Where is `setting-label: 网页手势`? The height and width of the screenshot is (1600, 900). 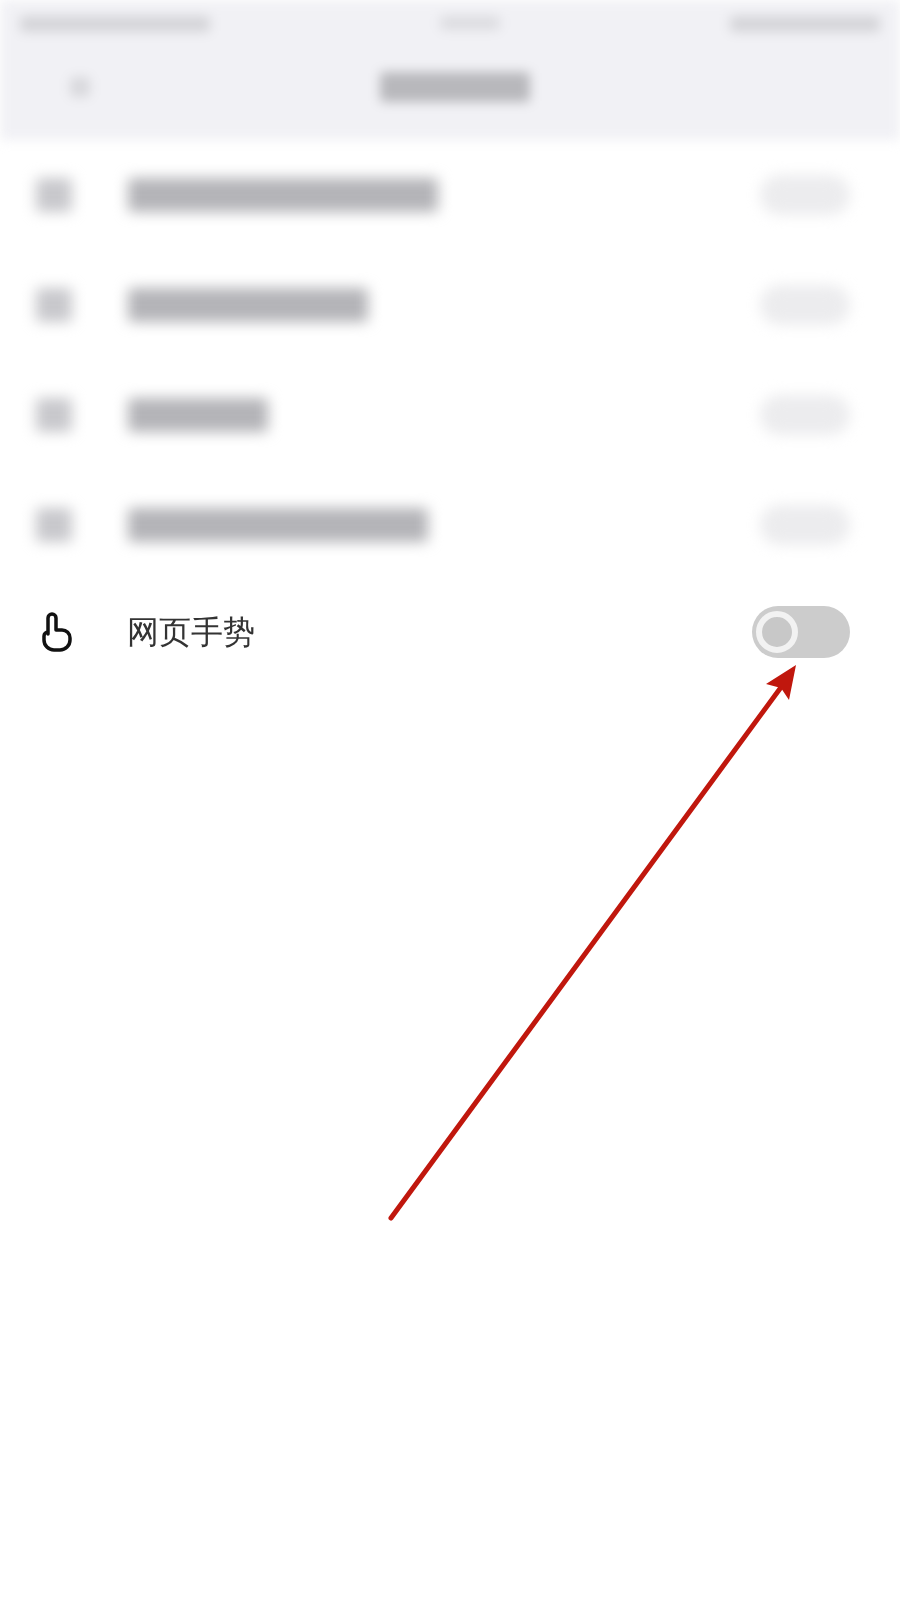
setting-label: 网页手势 is located at coordinates (191, 632).